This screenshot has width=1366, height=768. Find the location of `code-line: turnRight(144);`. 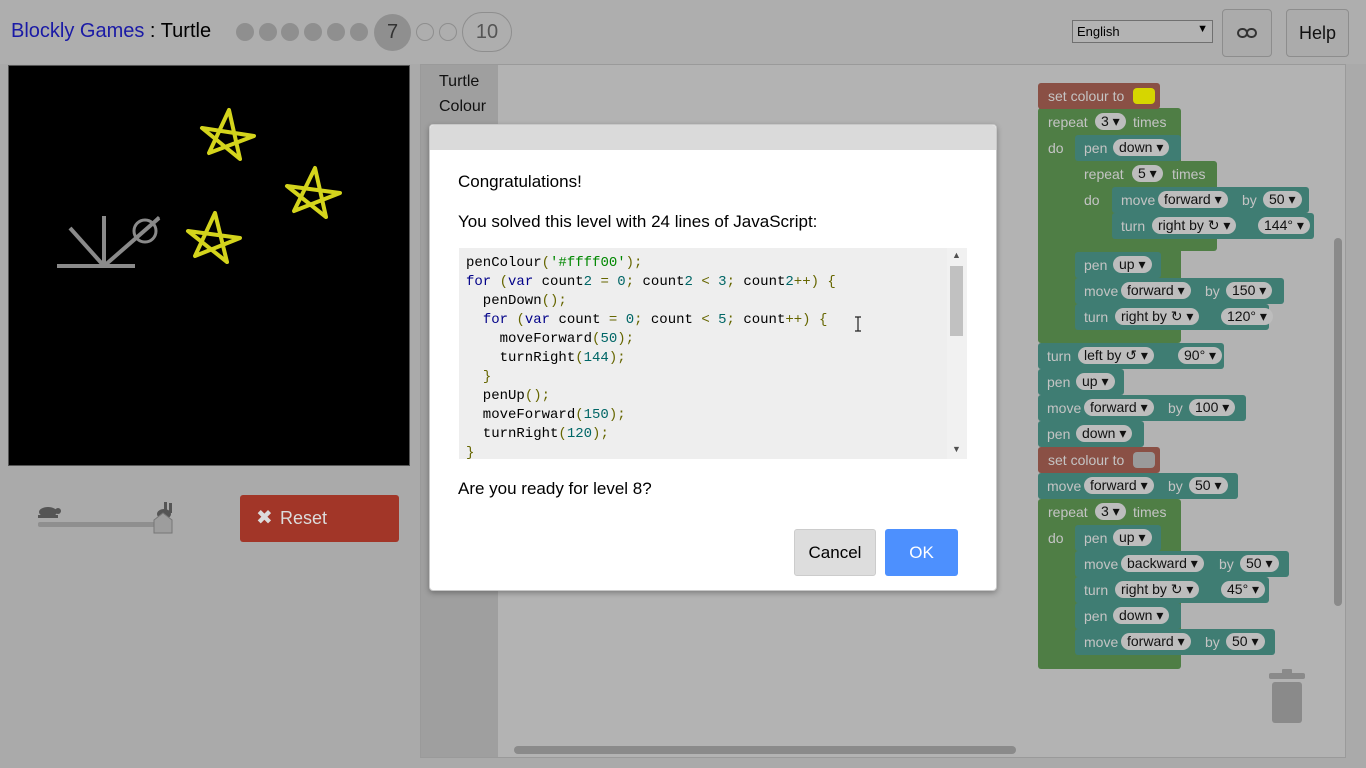

code-line: turnRight(144); is located at coordinates (546, 358).